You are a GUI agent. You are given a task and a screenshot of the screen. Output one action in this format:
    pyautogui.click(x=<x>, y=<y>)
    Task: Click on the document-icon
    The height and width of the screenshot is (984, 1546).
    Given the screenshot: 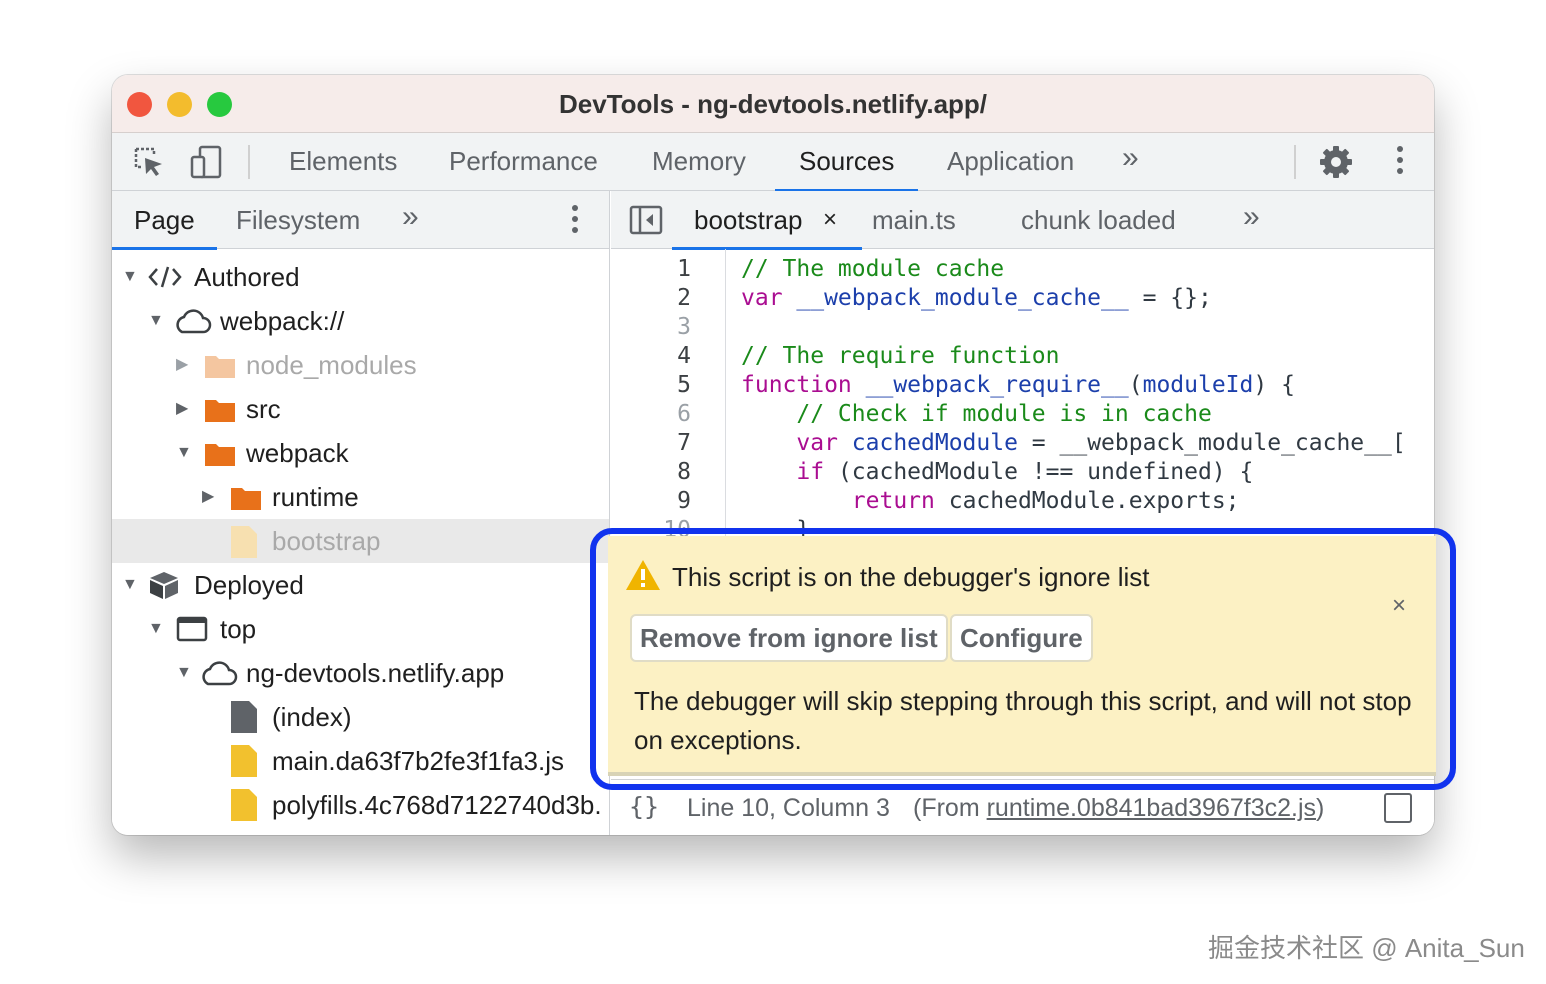 What is the action you would take?
    pyautogui.click(x=244, y=717)
    